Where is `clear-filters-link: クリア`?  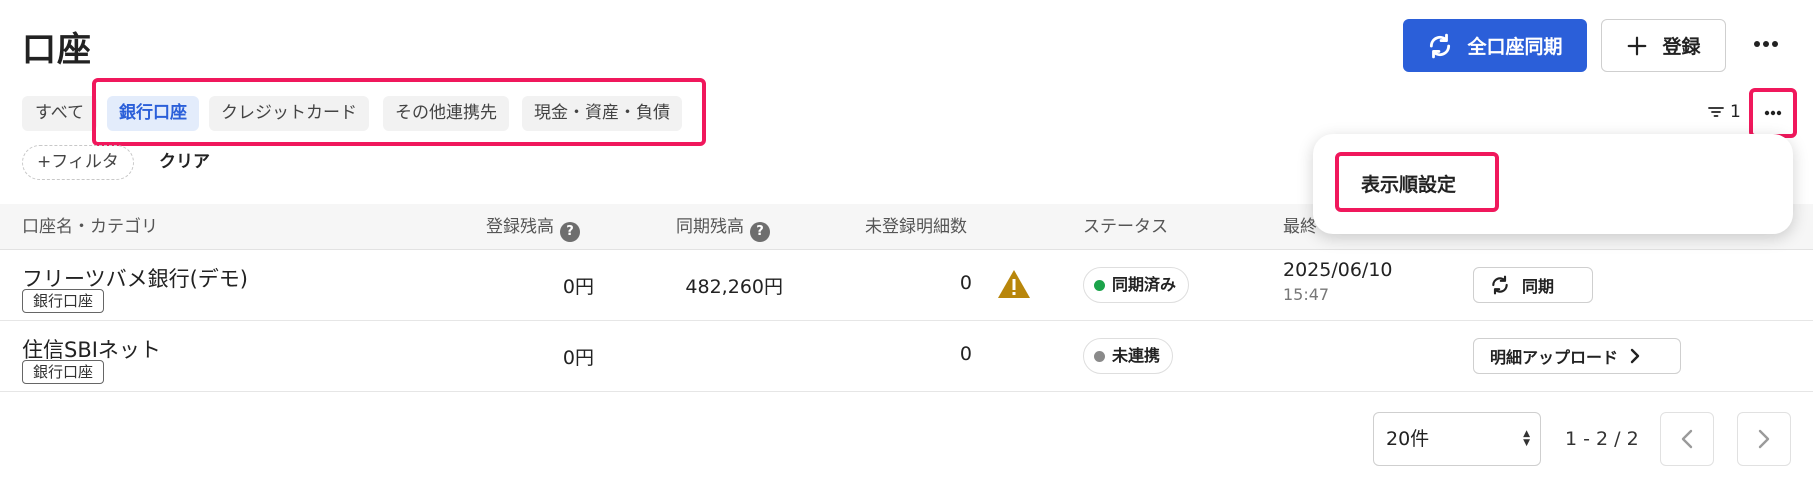 clear-filters-link: クリア is located at coordinates (184, 162).